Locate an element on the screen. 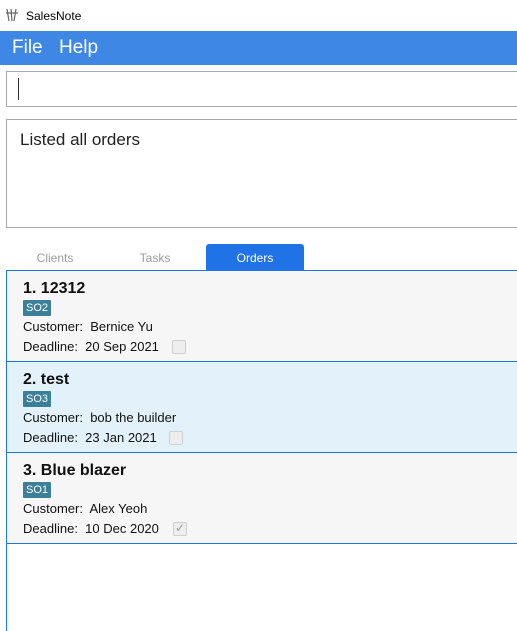 Image resolution: width=517 pixels, height=631 pixels. customer-name: Bernice Yu is located at coordinates (121, 326).